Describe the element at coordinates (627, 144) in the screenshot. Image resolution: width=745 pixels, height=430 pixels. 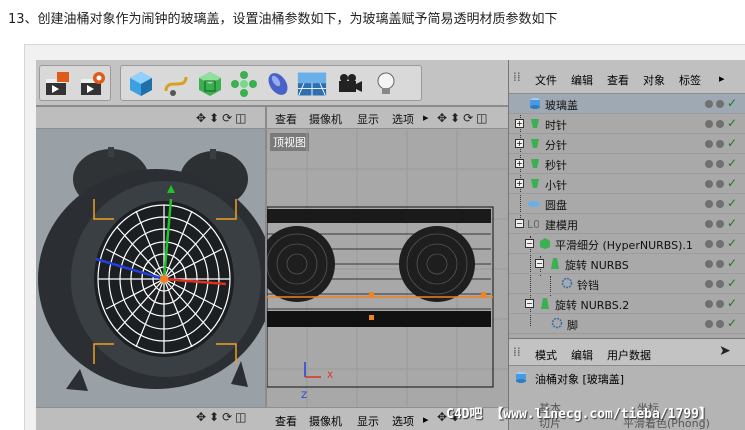
I see `object-row-minute-hand: + 分针 ✓` at that location.